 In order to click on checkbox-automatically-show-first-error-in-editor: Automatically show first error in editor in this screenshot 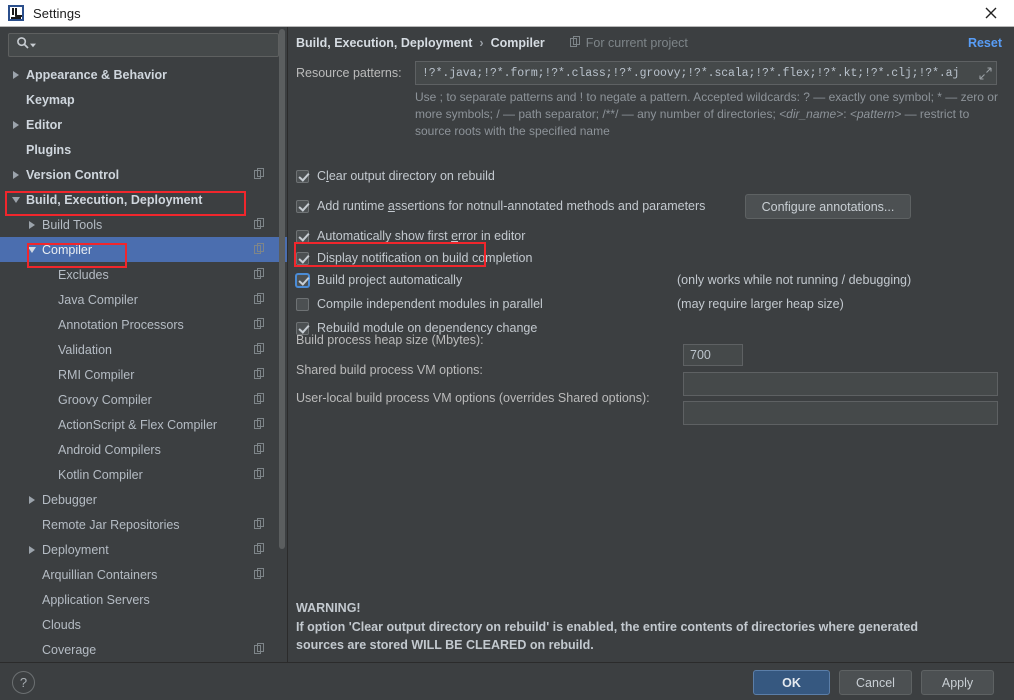, I will do `click(410, 236)`.